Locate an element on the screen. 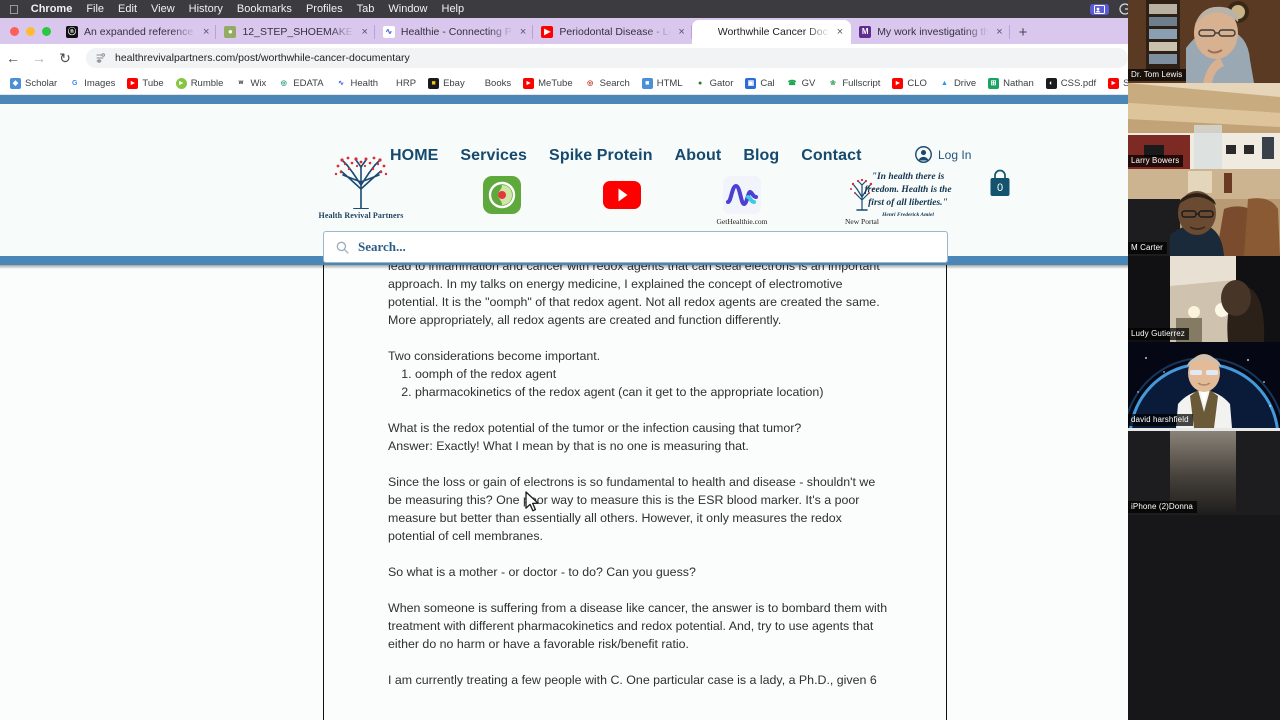  bookmark-label: Cal is located at coordinates (767, 83).